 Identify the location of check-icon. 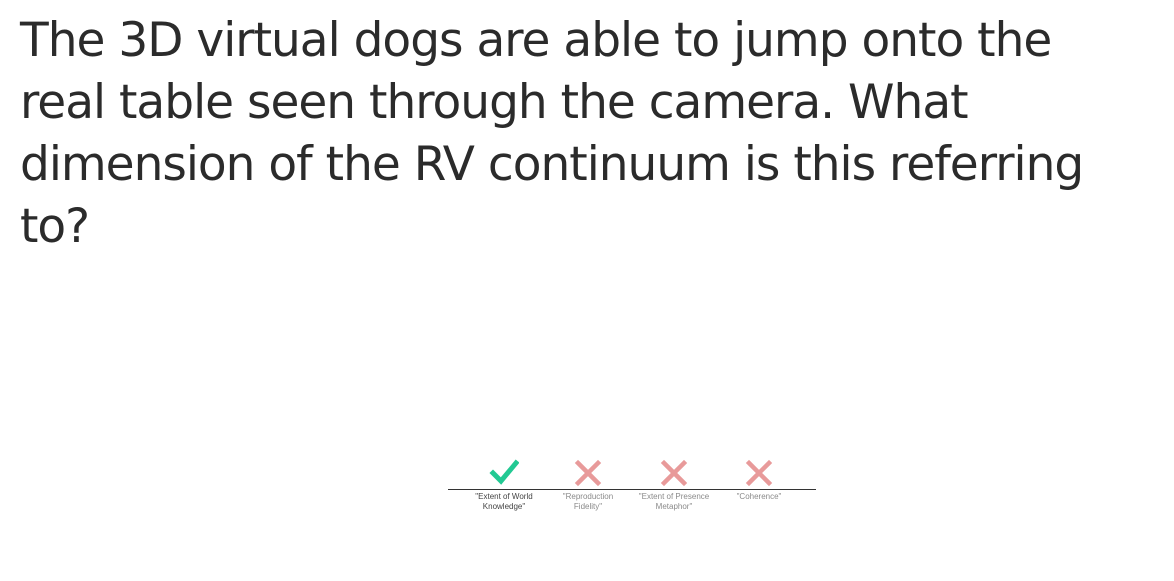
(504, 472).